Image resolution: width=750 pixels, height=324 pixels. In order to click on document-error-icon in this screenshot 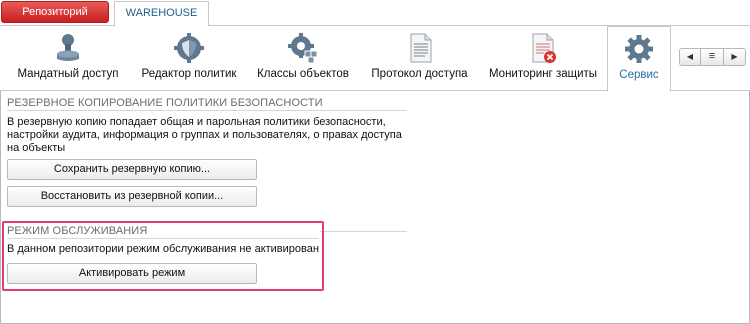, I will do `click(544, 48)`.